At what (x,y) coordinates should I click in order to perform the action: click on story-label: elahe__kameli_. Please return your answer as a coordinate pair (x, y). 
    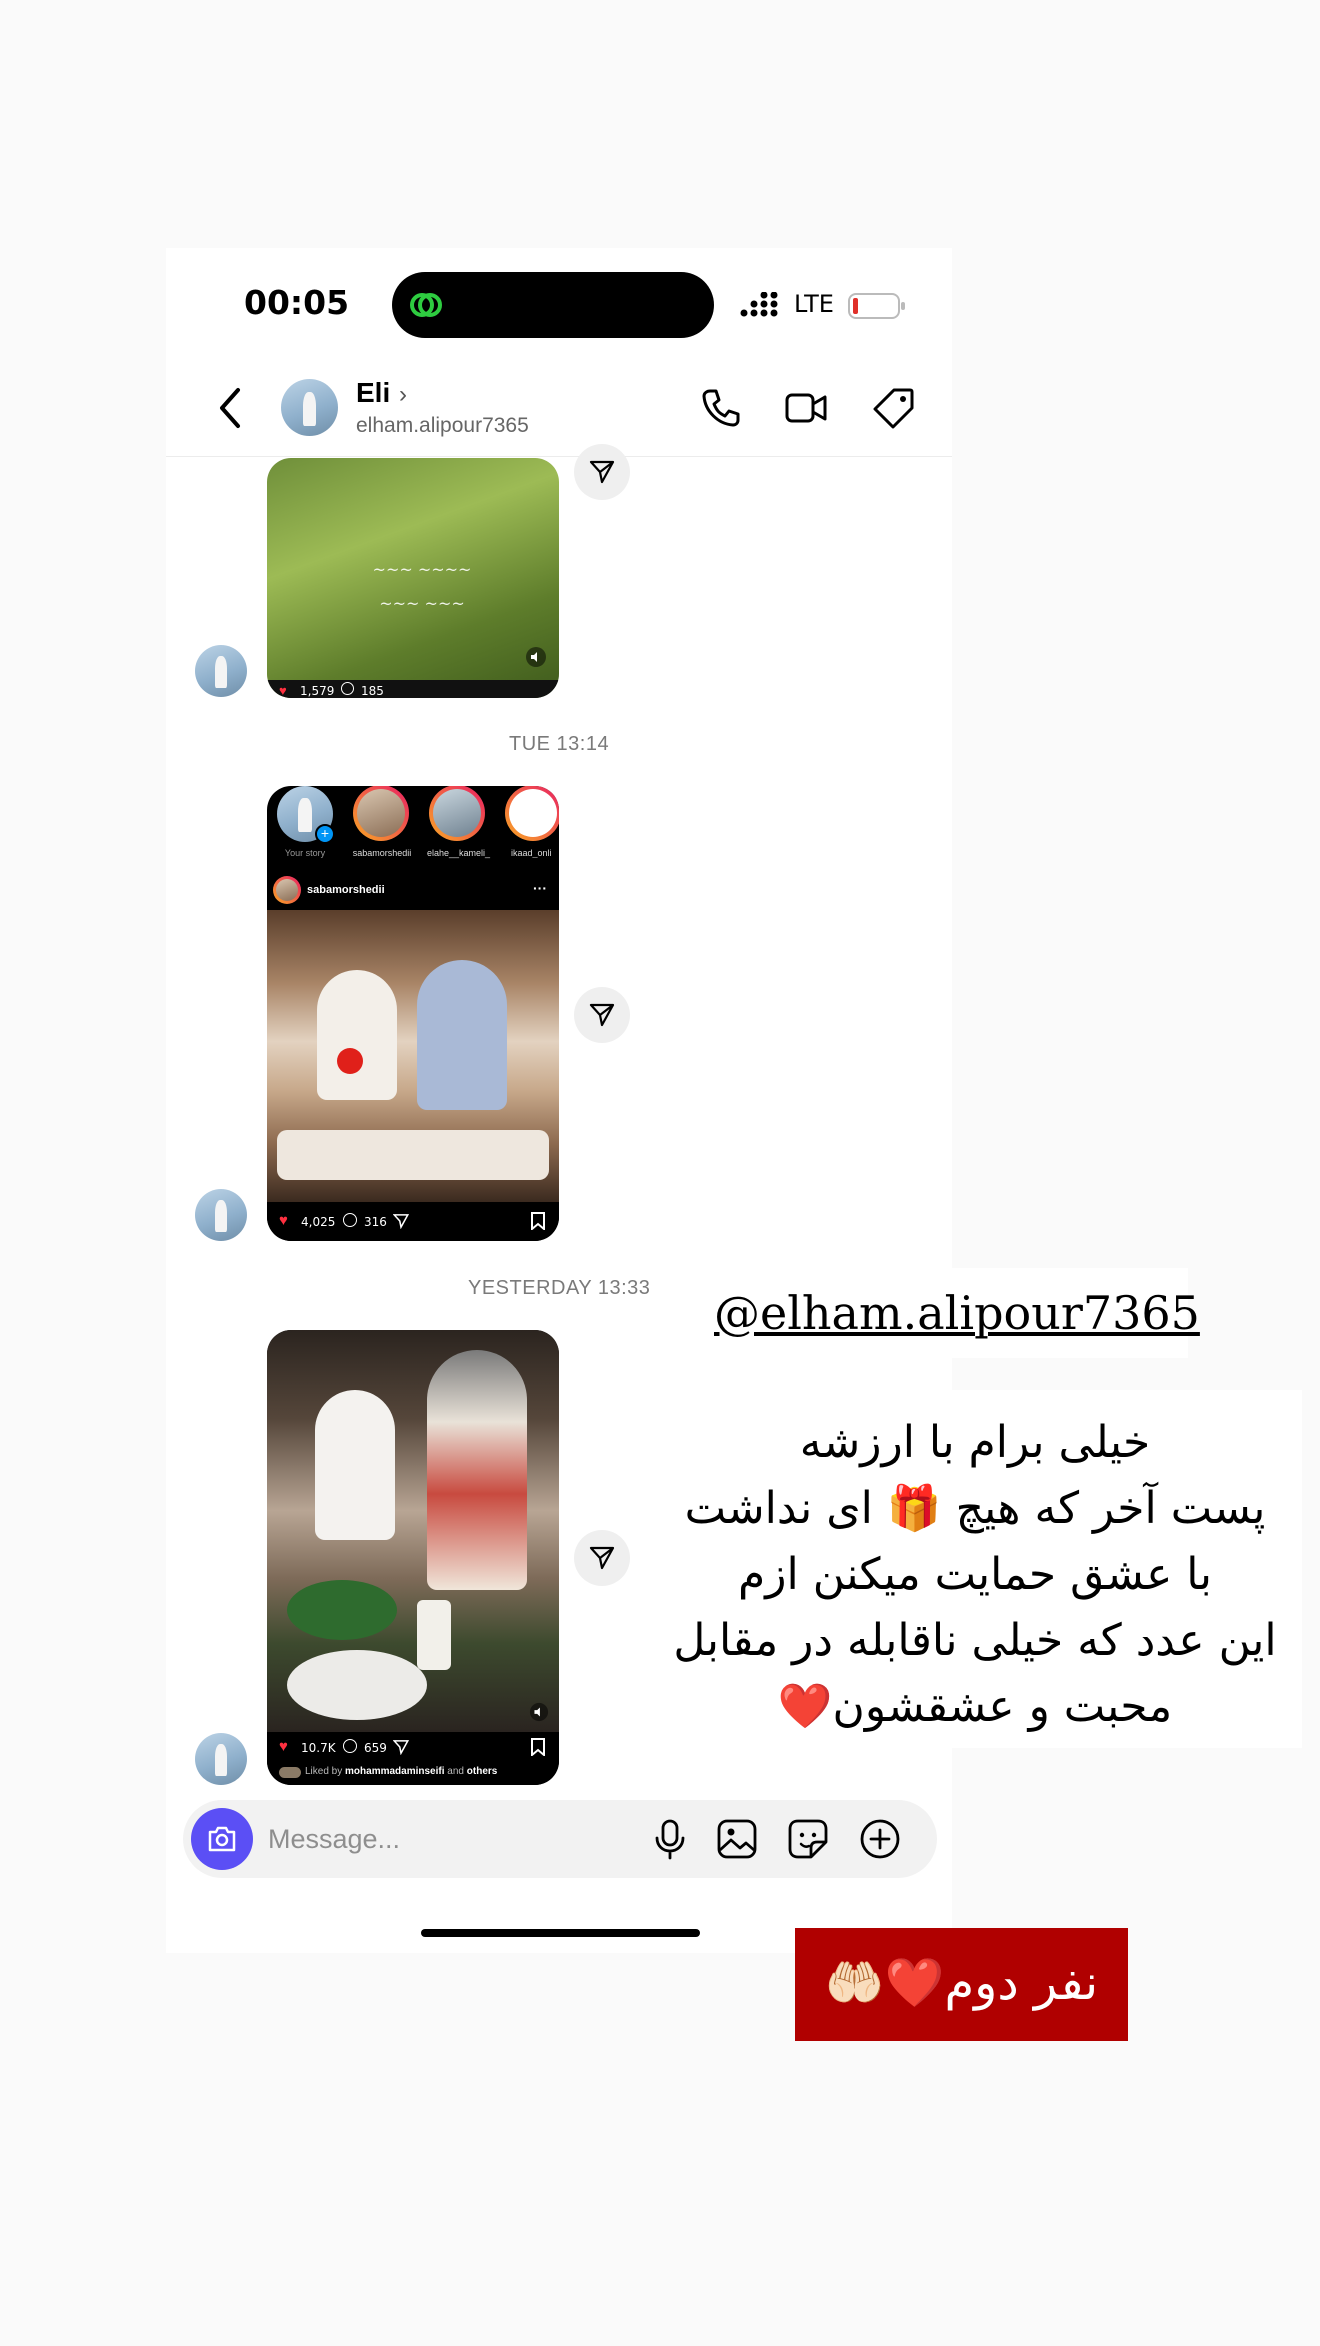
    Looking at the image, I should click on (459, 853).